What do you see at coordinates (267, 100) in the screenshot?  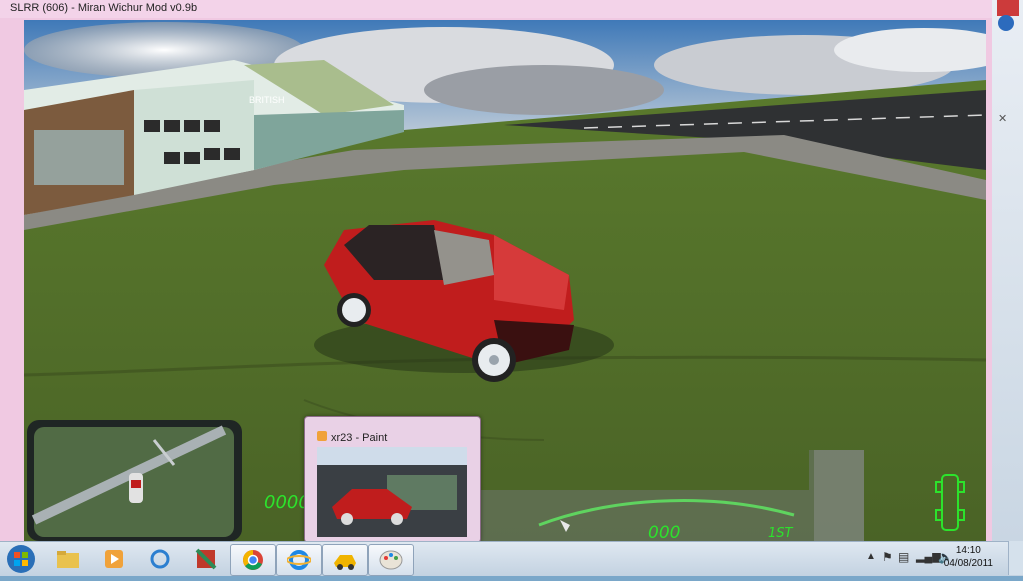 I see `building-sign: BRITISH` at bounding box center [267, 100].